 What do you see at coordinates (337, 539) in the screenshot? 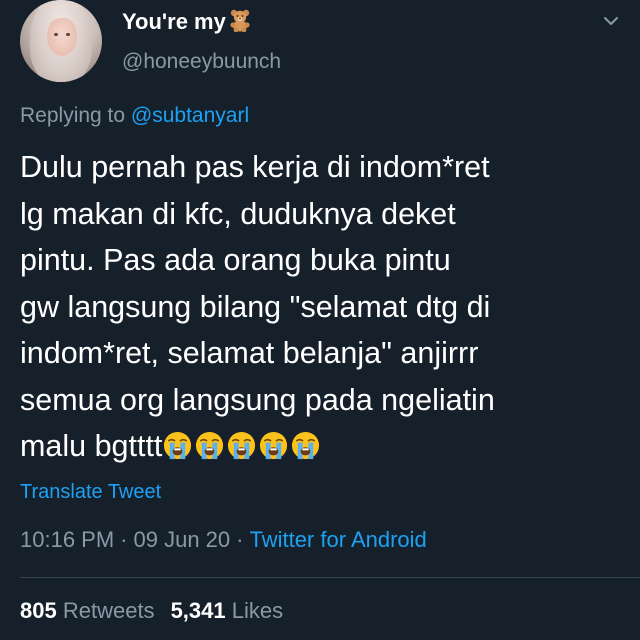
I see `tweet-source-link: Twitter for Android` at bounding box center [337, 539].